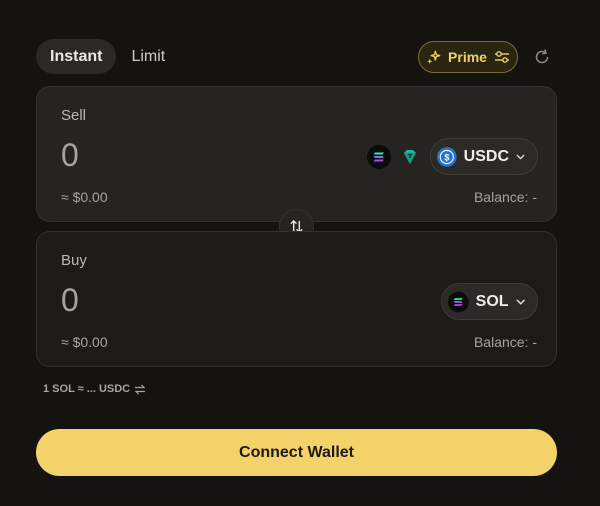 The height and width of the screenshot is (506, 600). Describe the element at coordinates (505, 197) in the screenshot. I see `sell-balance: Balance: -` at that location.